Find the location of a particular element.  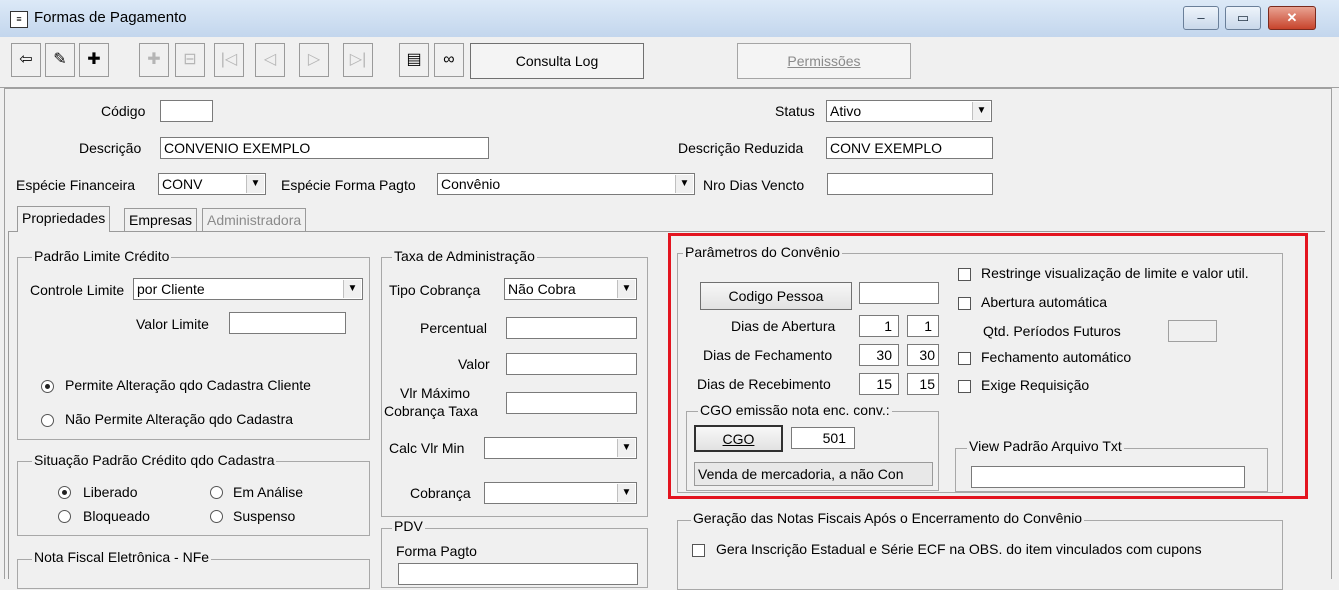

suspenso-radio is located at coordinates (216, 516).